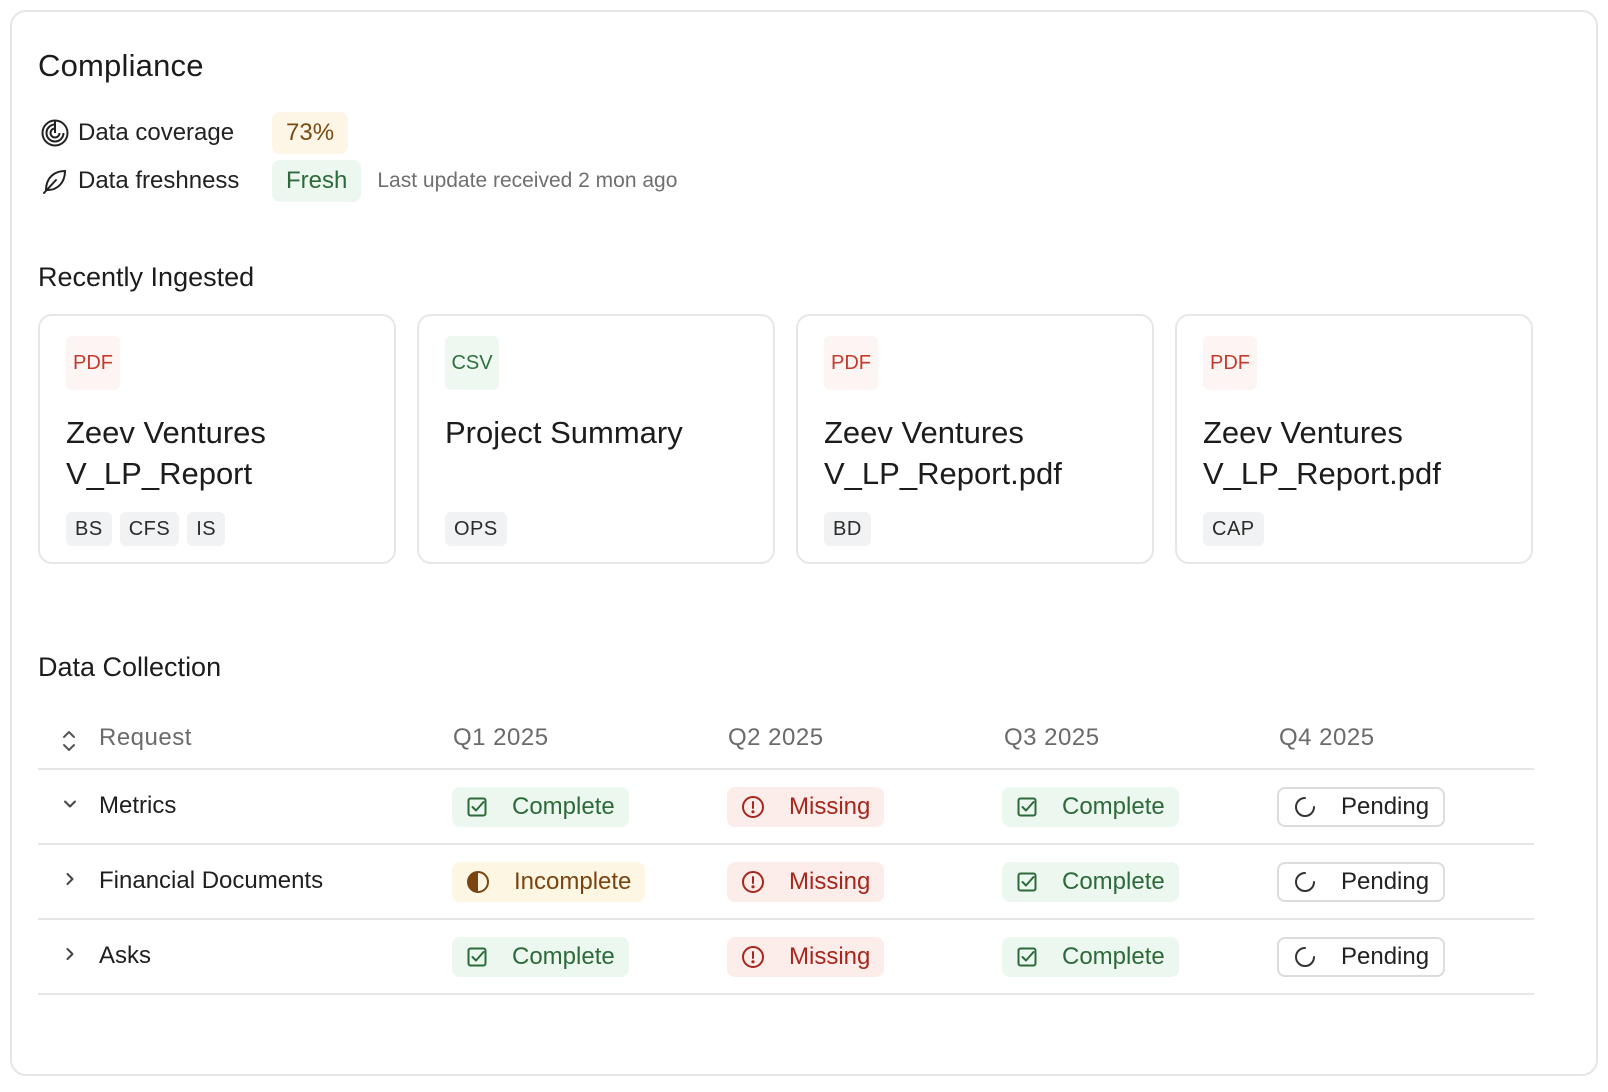 The image size is (1608, 1092). I want to click on sort-icon, so click(69, 743).